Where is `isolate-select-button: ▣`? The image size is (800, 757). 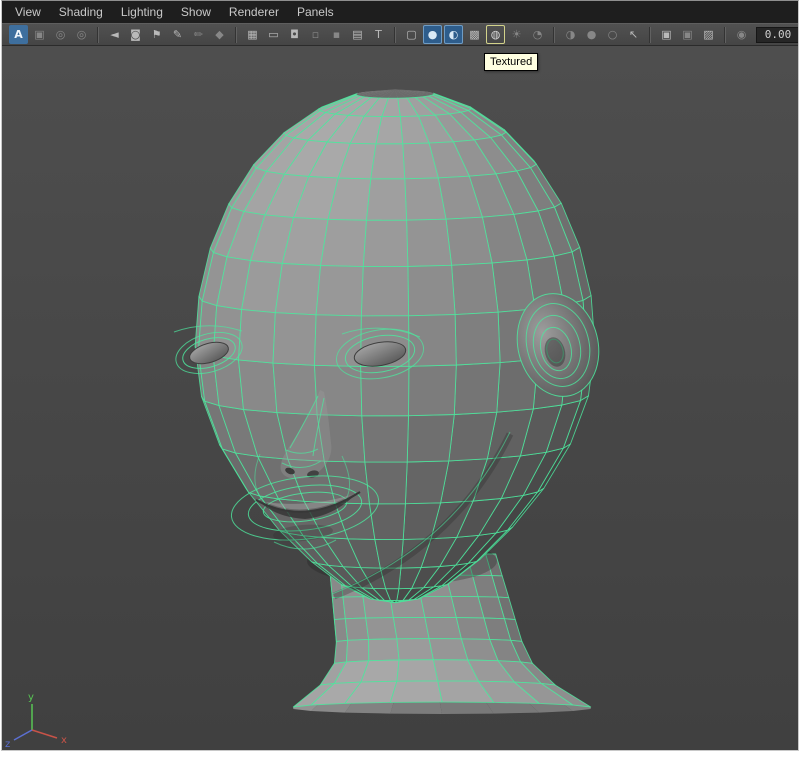
isolate-select-button: ▣ is located at coordinates (666, 34).